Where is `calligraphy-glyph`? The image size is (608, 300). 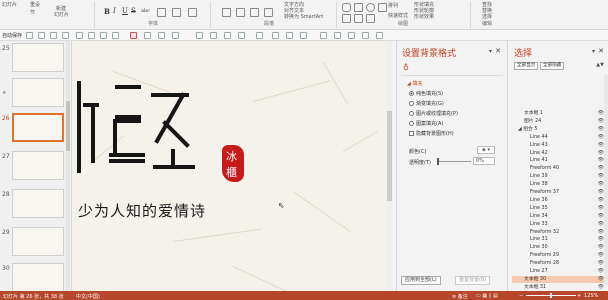
calligraphy-glyph is located at coordinates (150, 126).